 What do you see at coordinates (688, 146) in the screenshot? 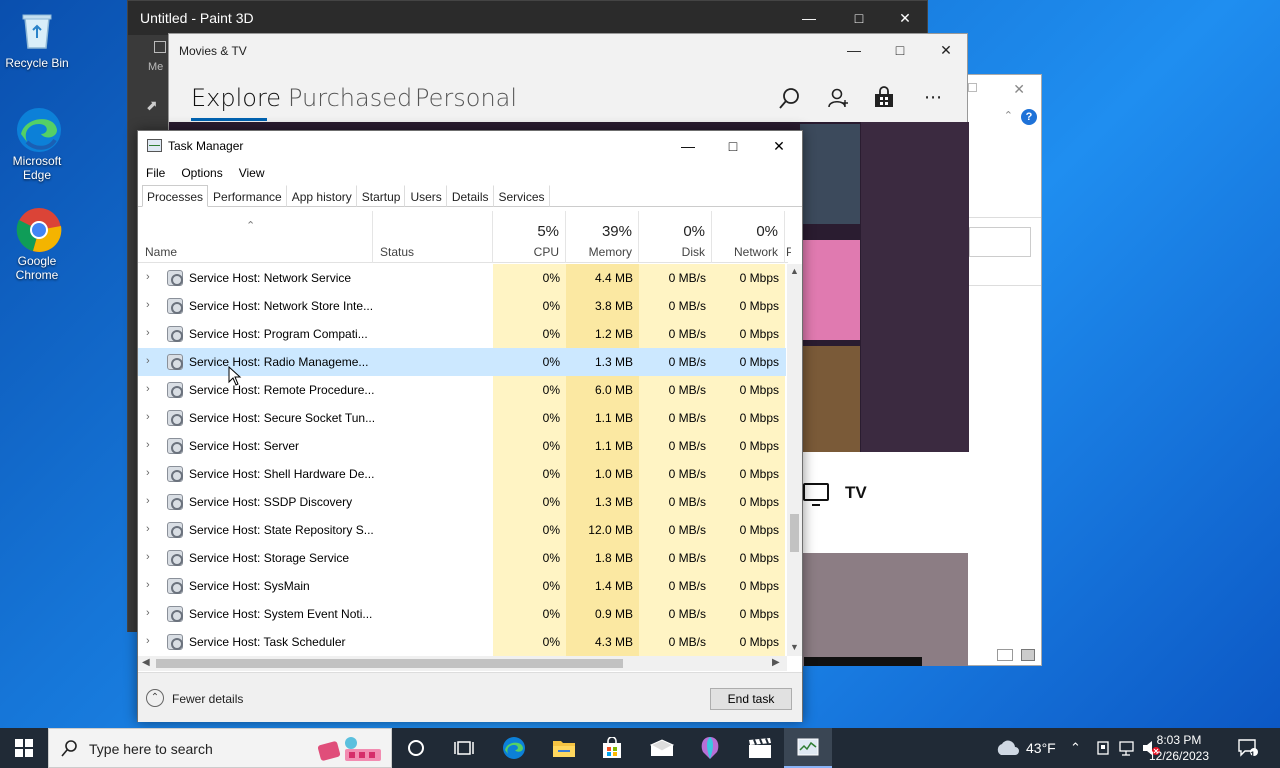
I see `tm-minimize-button: —` at bounding box center [688, 146].